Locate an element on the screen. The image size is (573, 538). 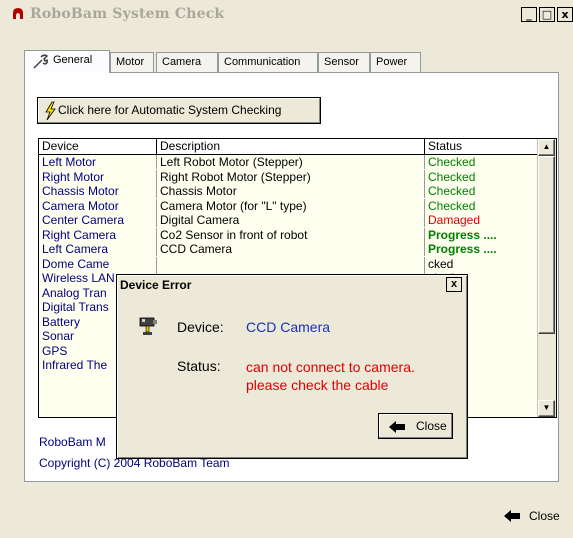
footer-product: RoboBam M is located at coordinates (72, 442).